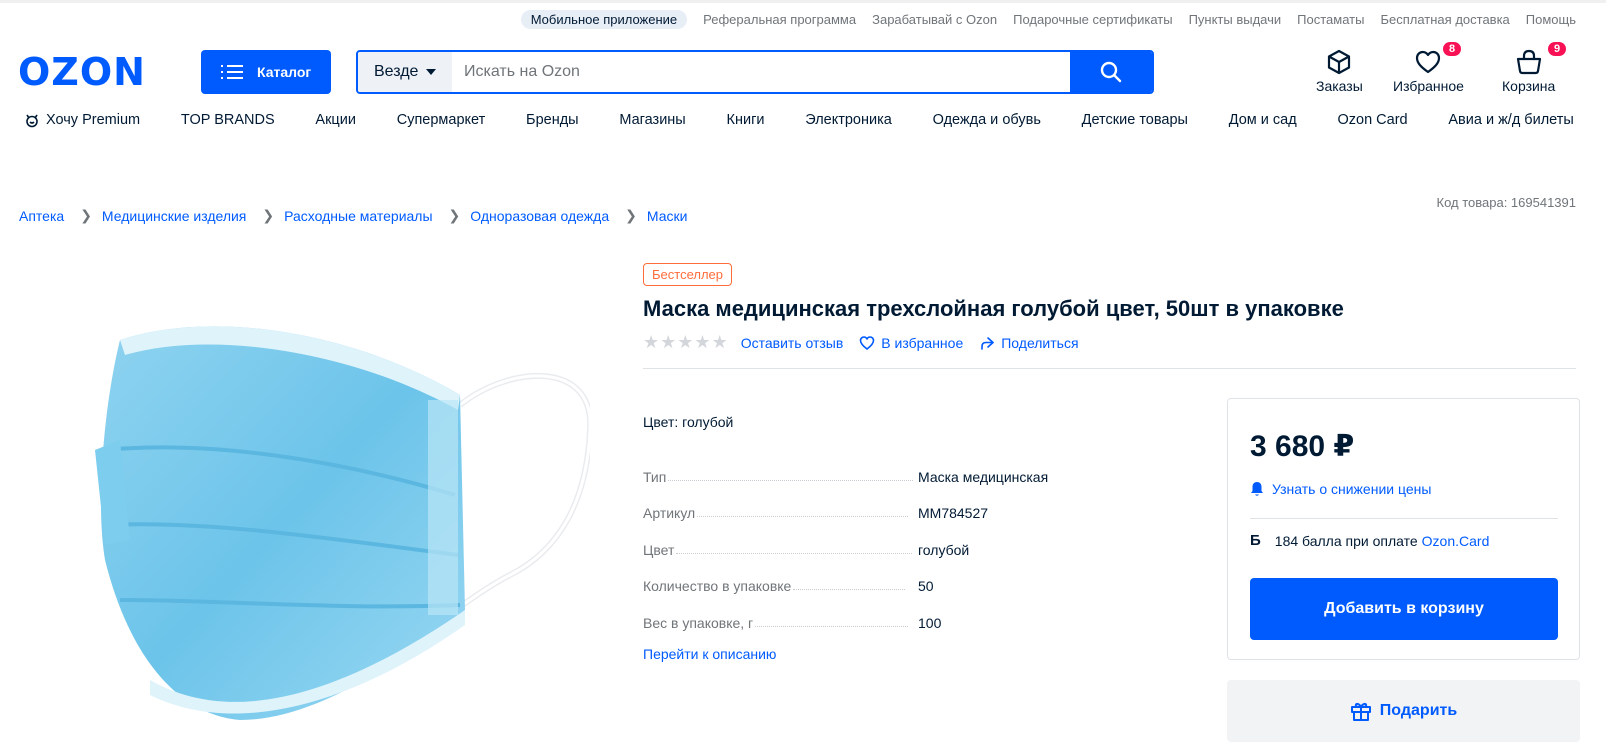  I want to click on spec-key: Количество в упаковке, so click(717, 586).